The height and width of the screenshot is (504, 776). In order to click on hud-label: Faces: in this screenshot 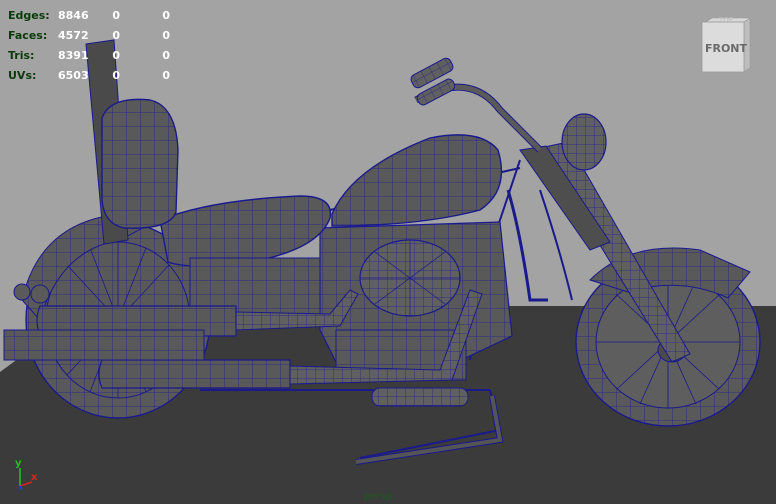, I will do `click(28, 35)`.